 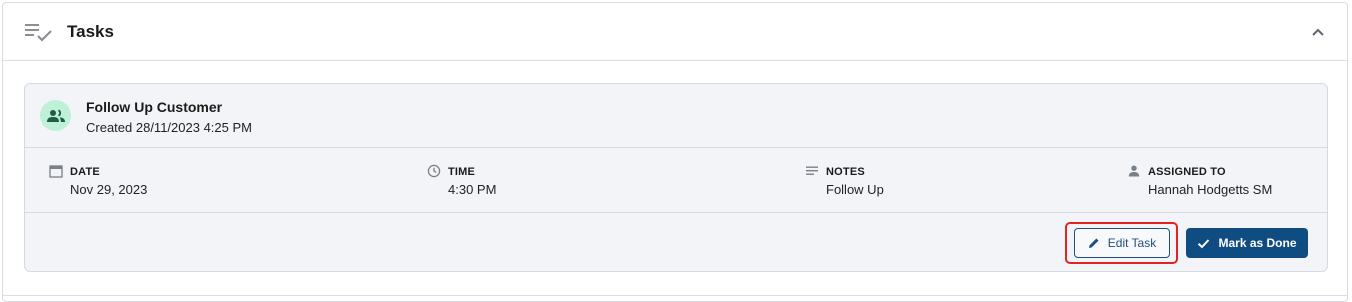 I want to click on calendar-icon, so click(x=56, y=171).